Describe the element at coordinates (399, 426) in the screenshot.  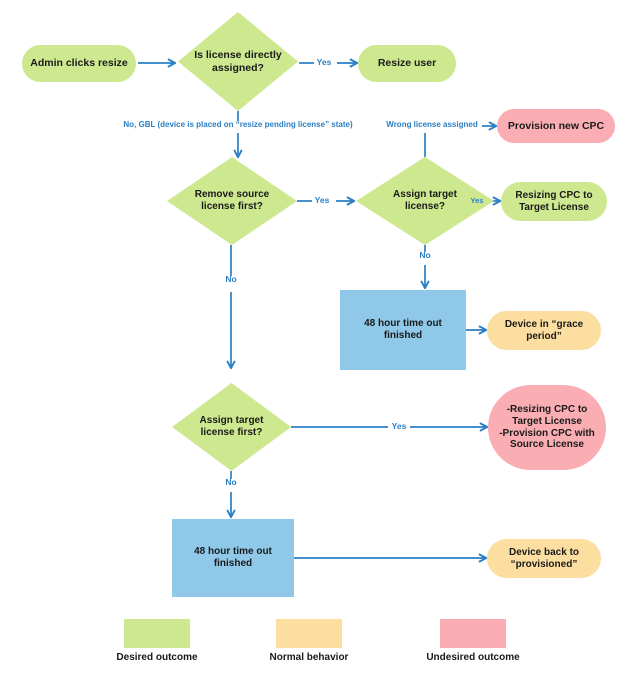
I see `edge-label-yes-assign-target-first: Yes` at that location.